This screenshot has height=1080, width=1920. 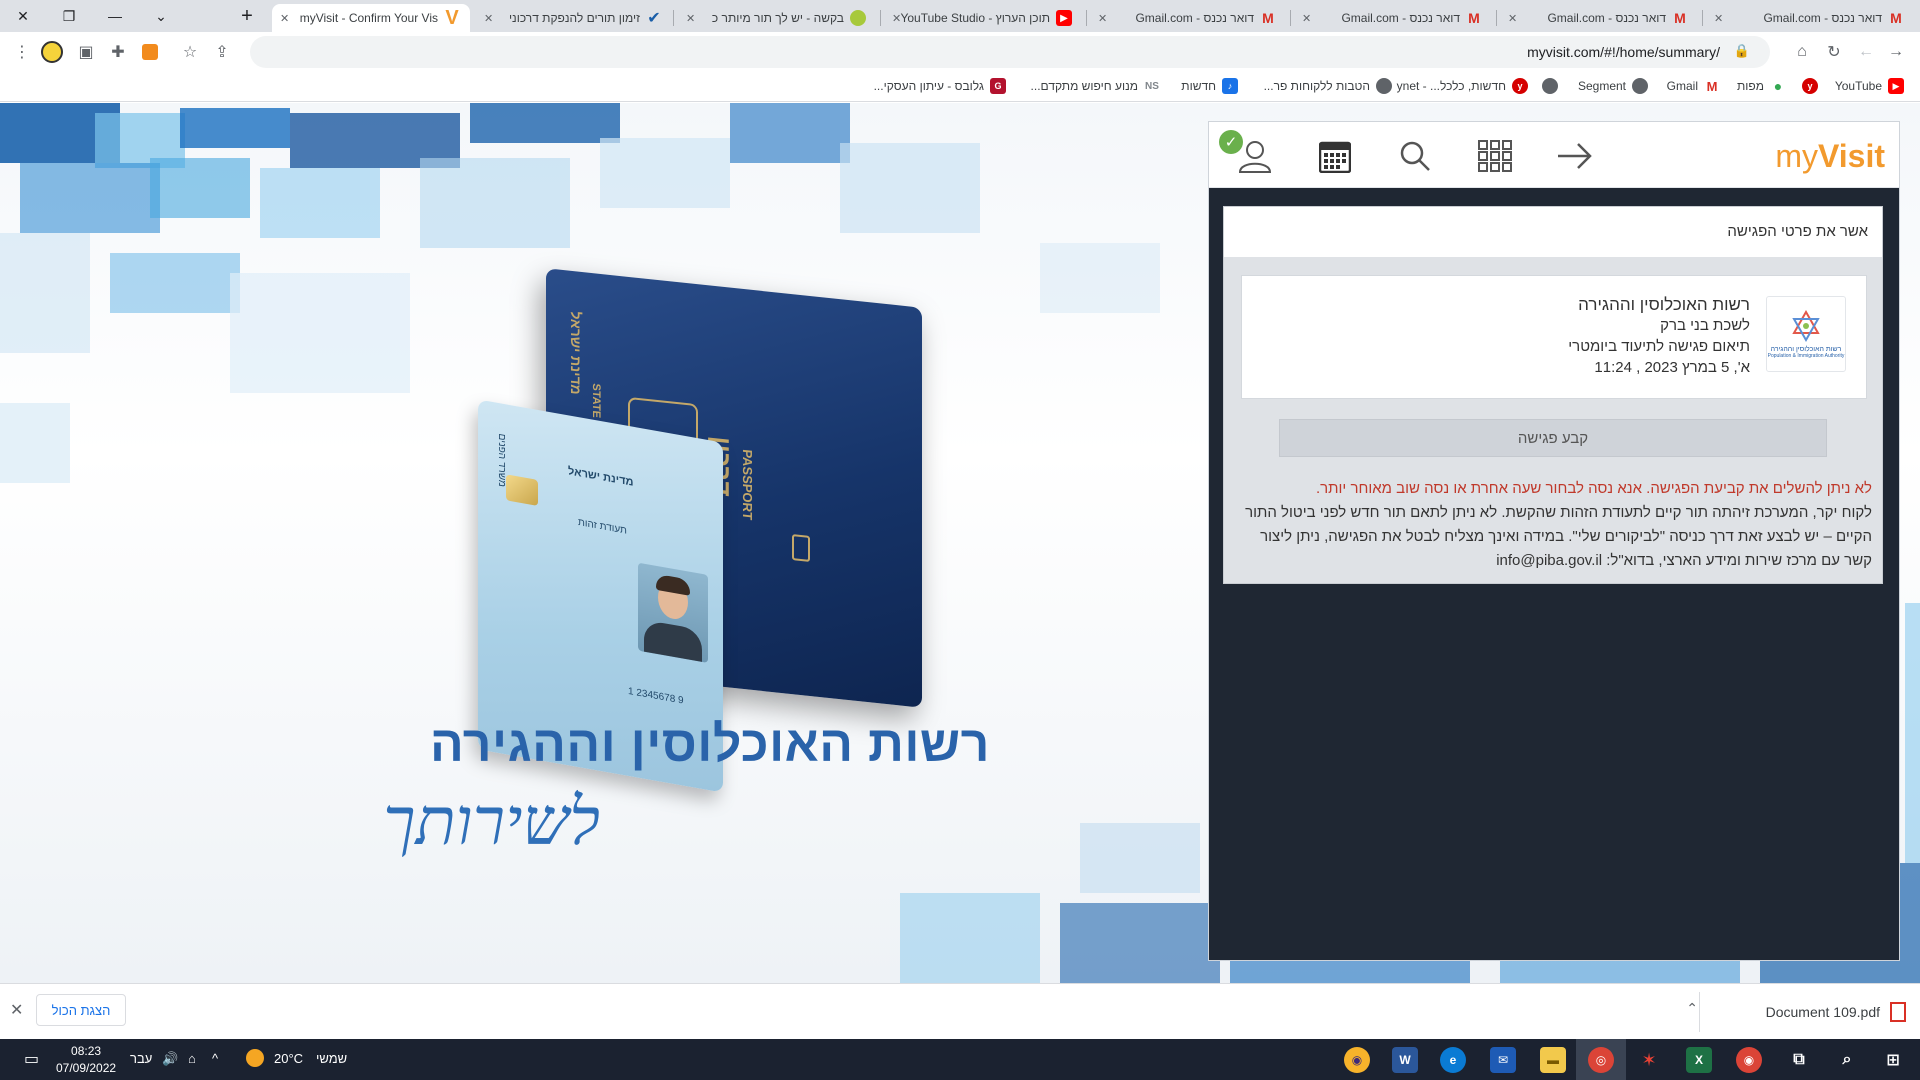 What do you see at coordinates (190, 52) in the screenshot?
I see `bookmark-star-icon: ☆` at bounding box center [190, 52].